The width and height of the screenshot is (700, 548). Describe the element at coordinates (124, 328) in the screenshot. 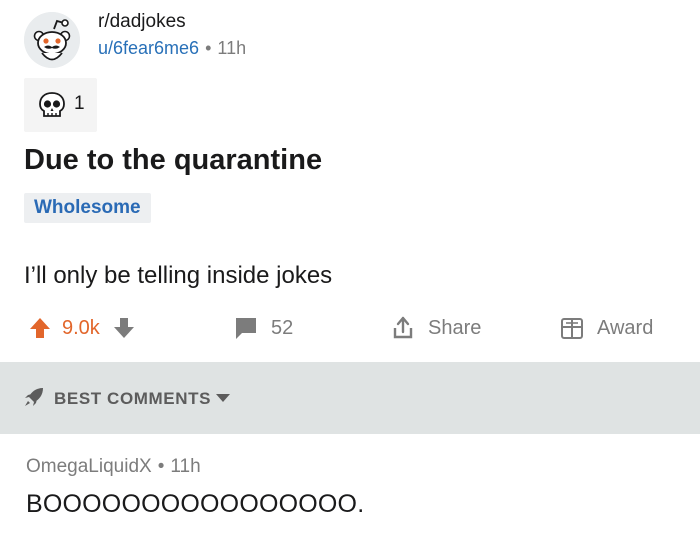

I see `downvote-arrow-icon` at that location.